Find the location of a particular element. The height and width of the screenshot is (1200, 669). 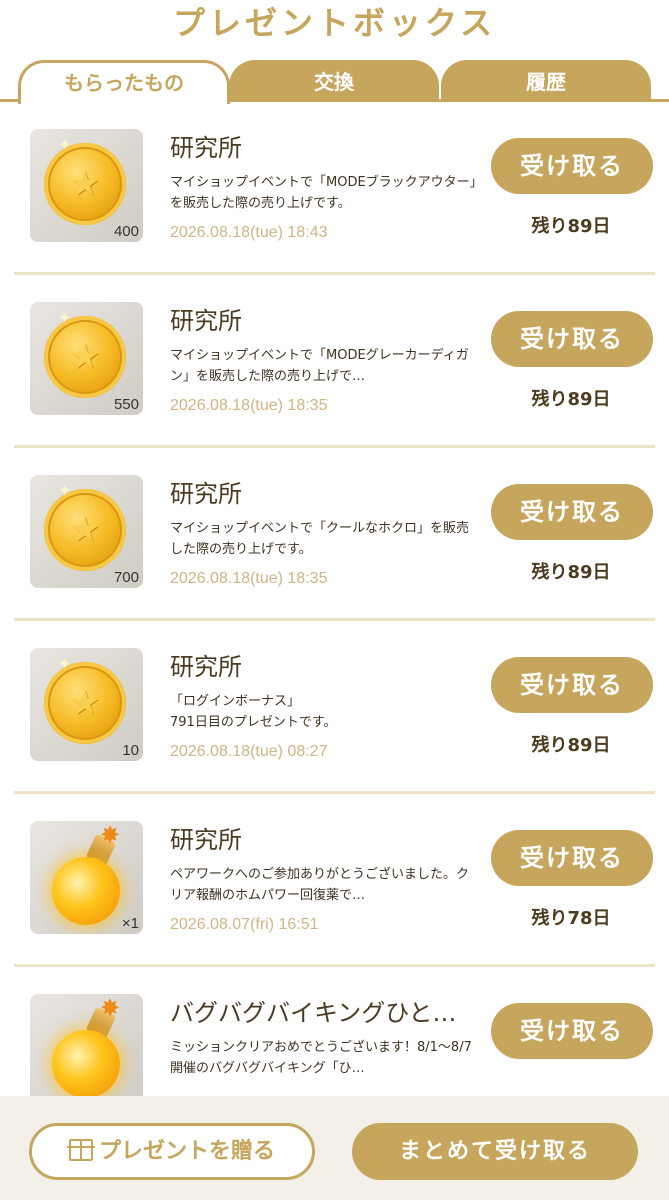

item-thumbnail: ✦ 550 is located at coordinates (86, 358).